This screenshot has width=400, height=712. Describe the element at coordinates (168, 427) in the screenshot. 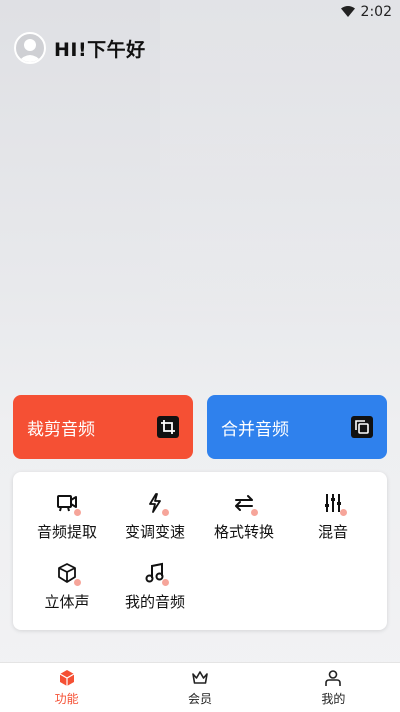

I see `crop-icon` at that location.